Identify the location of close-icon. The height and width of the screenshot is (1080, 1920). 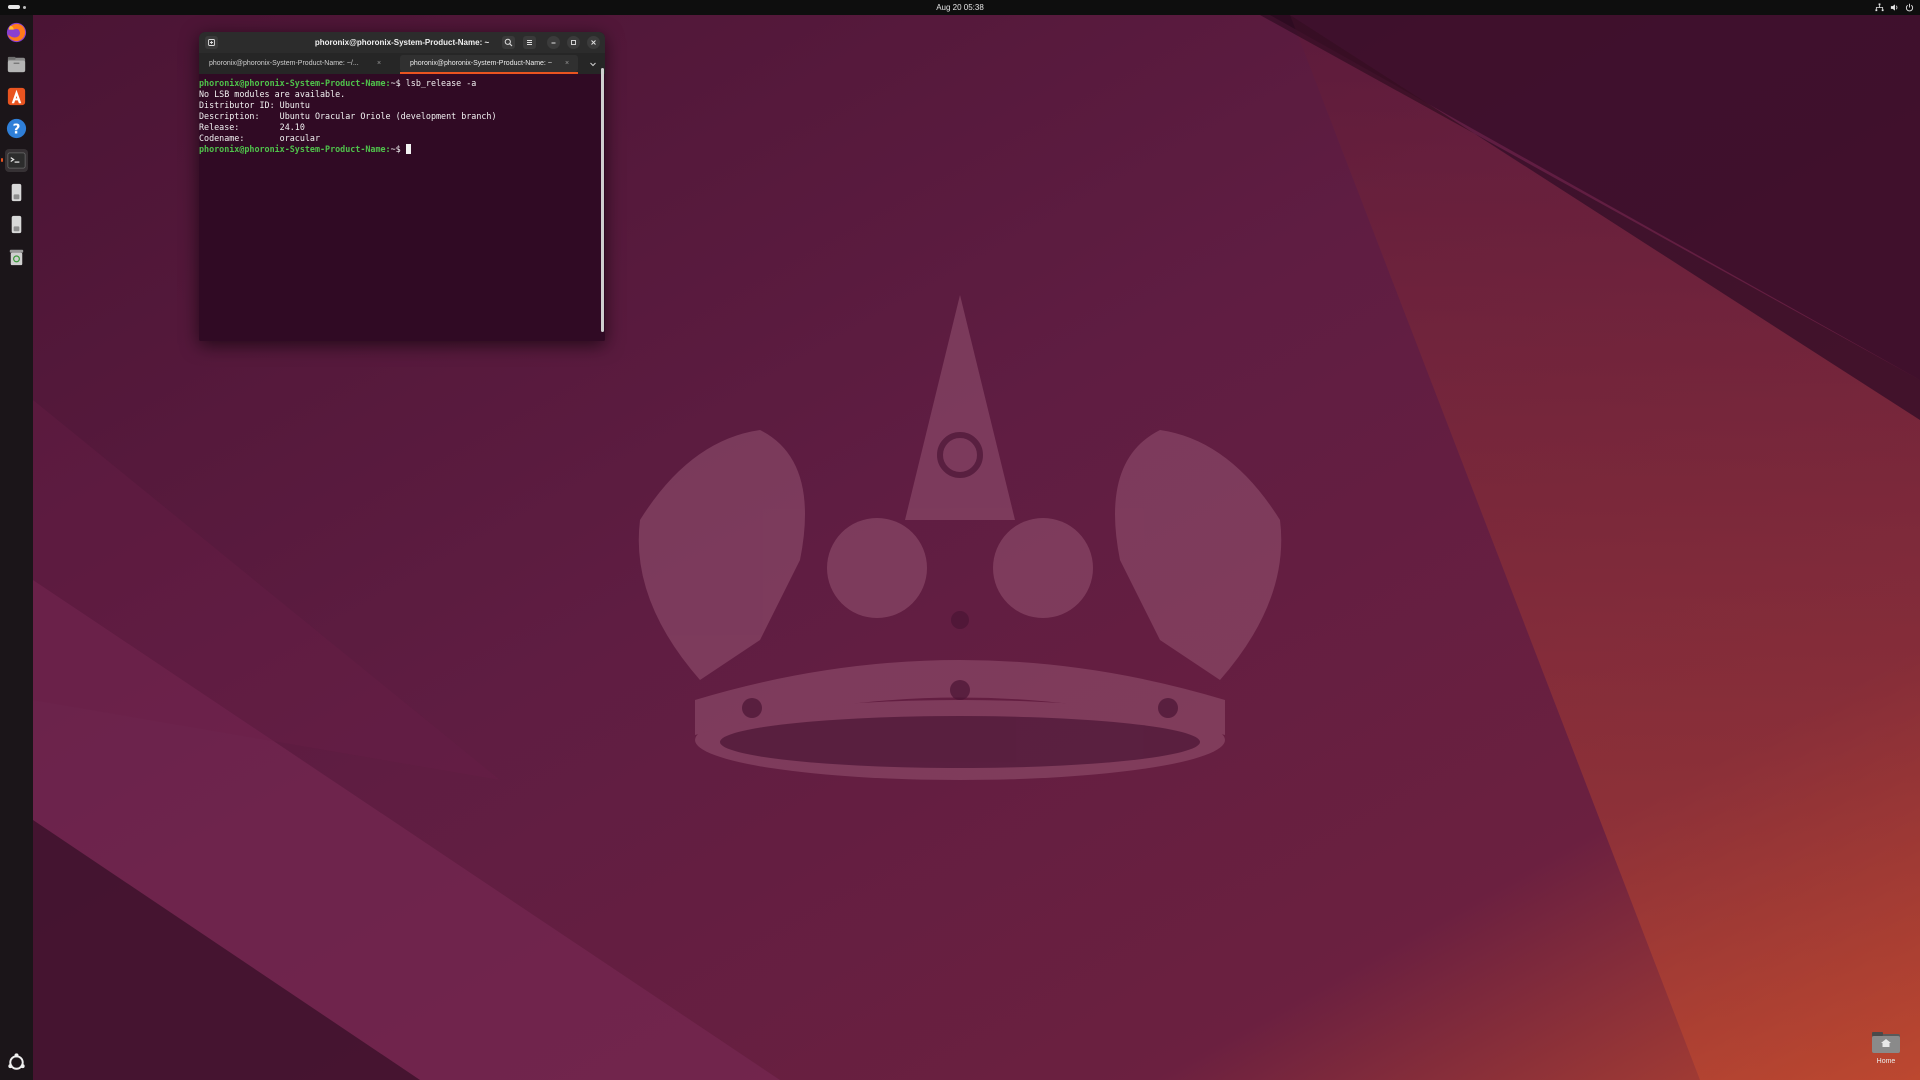
(593, 42).